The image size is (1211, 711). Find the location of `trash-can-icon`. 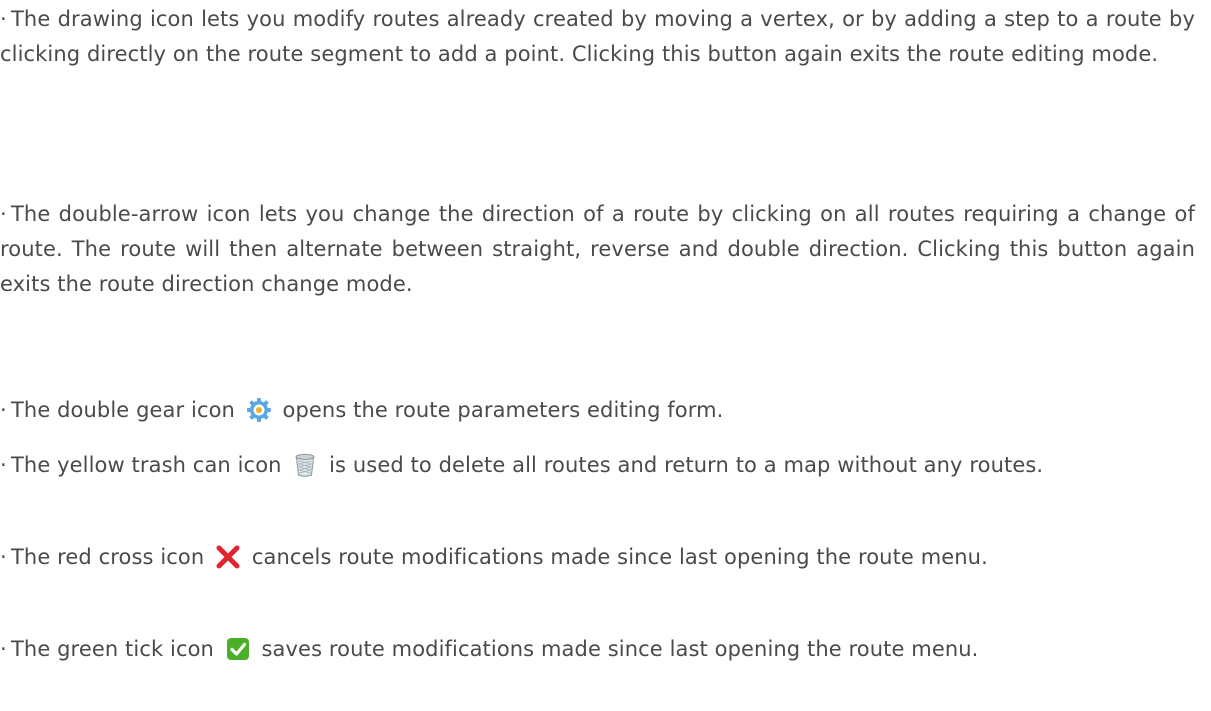

trash-can-icon is located at coordinates (305, 465).